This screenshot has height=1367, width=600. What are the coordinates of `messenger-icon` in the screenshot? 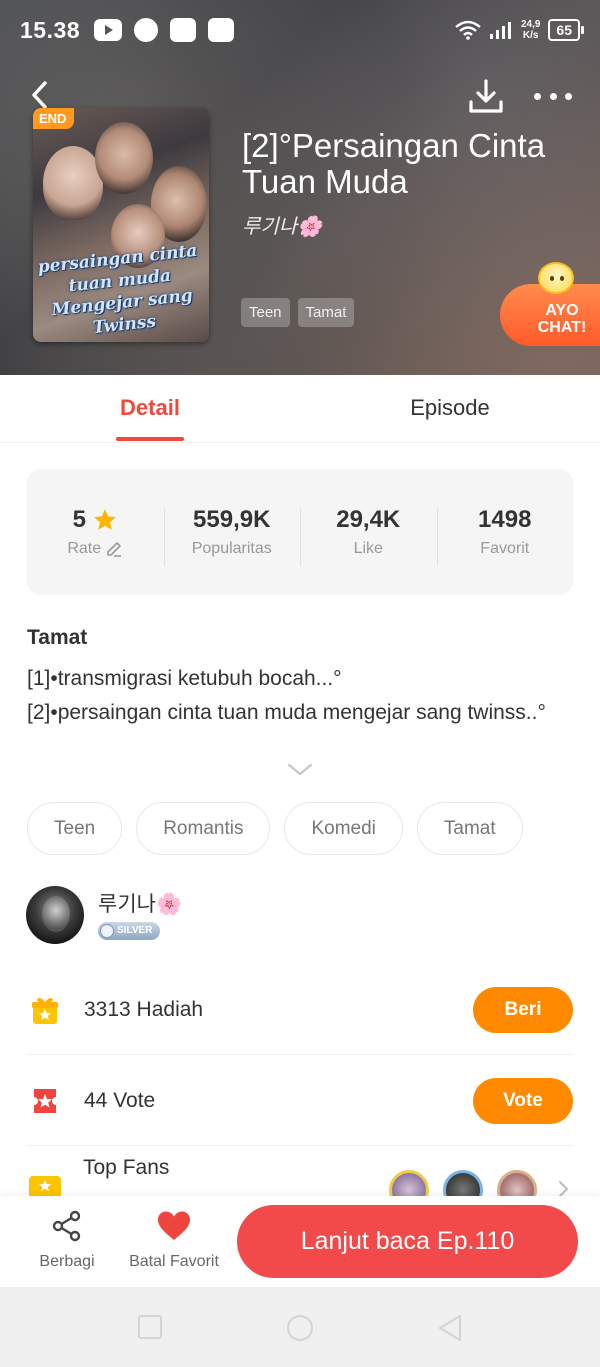 It's located at (146, 30).